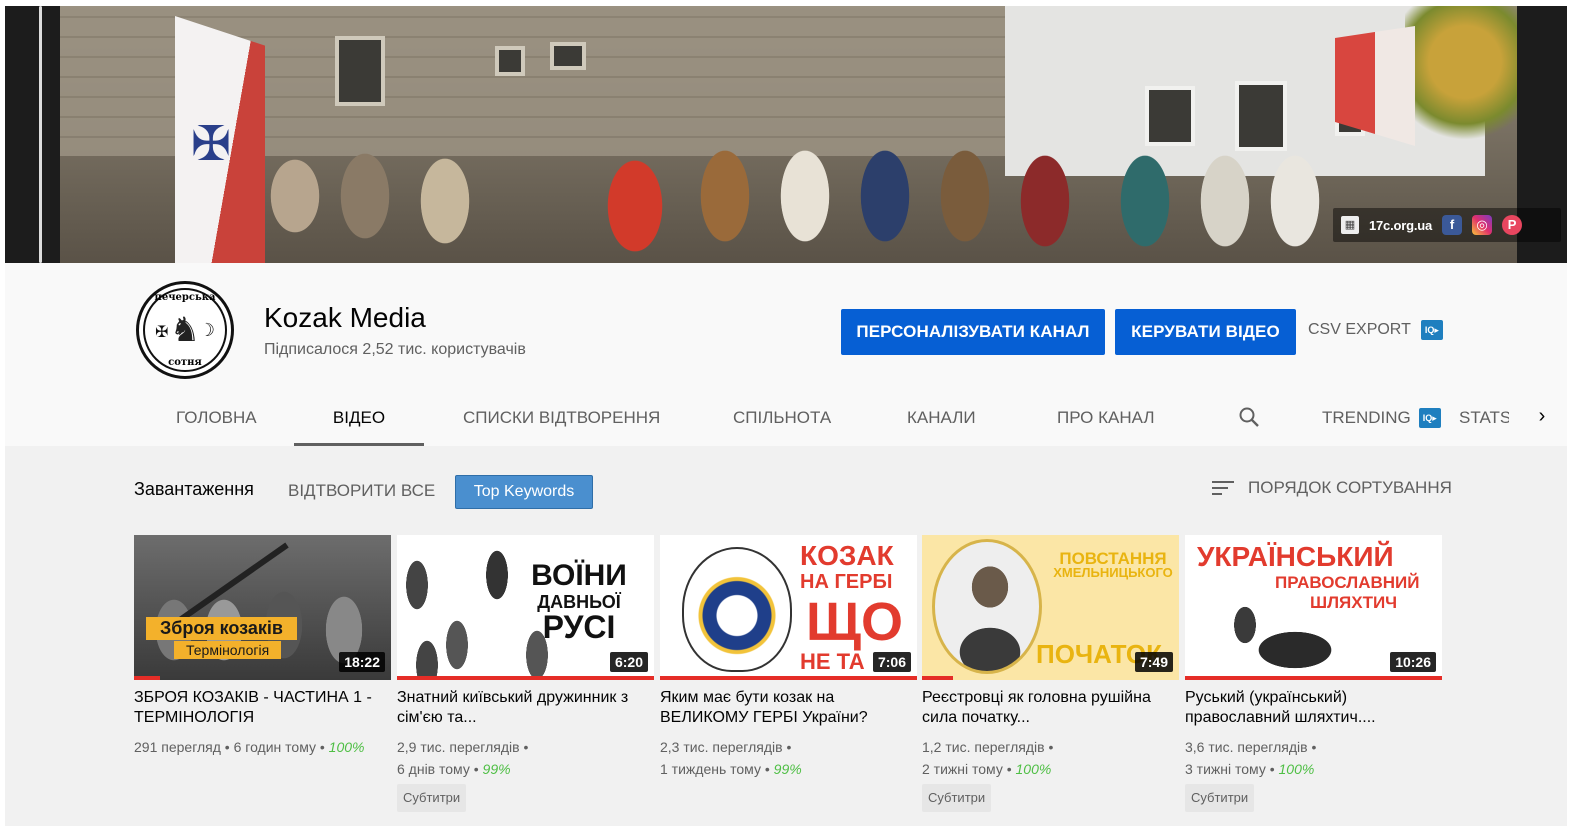 The height and width of the screenshot is (826, 1572). What do you see at coordinates (262, 607) in the screenshot?
I see `video-thumbnail: Зброя козаків Термінологія 18:22` at bounding box center [262, 607].